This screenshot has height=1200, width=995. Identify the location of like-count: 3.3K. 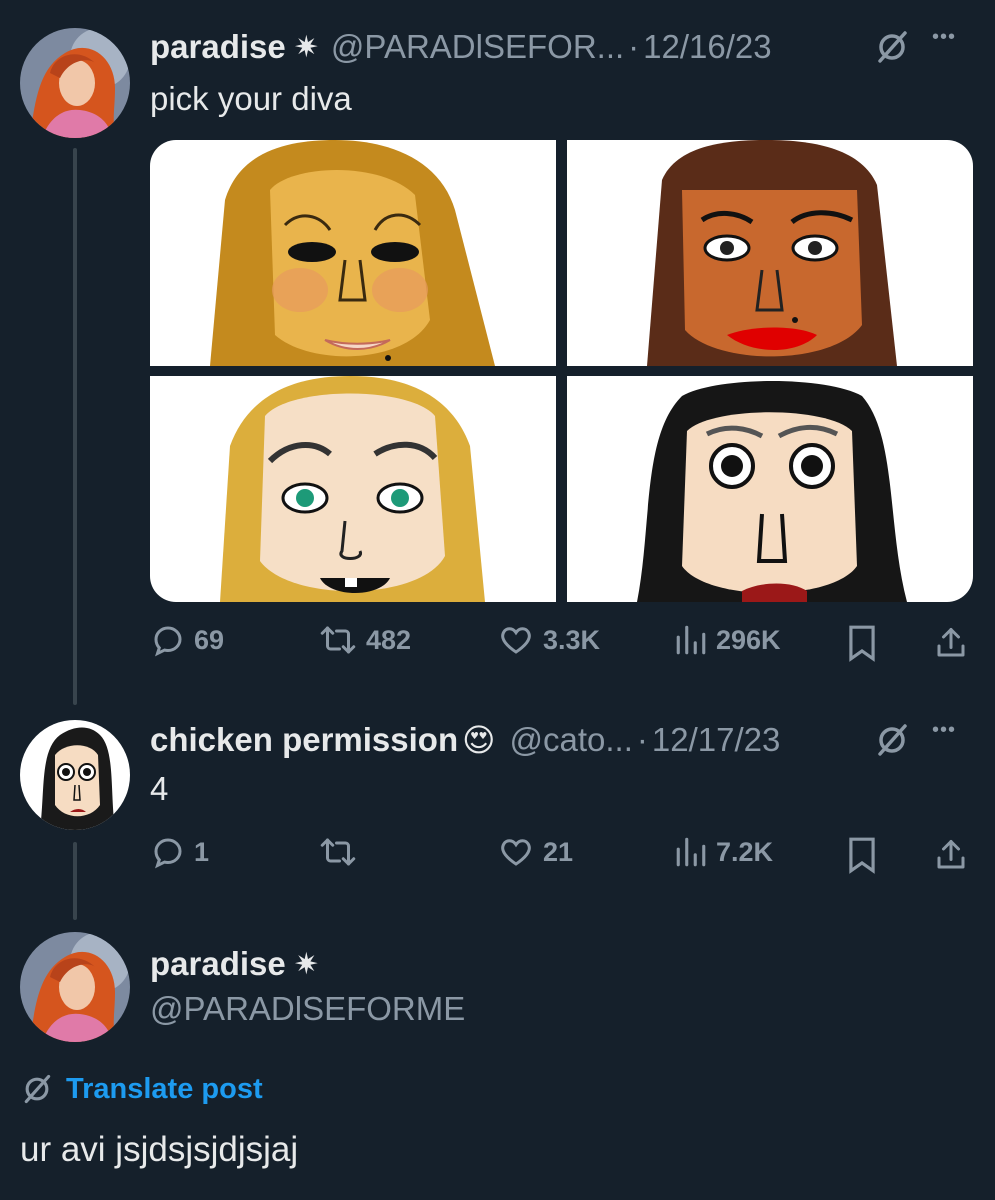
(572, 639).